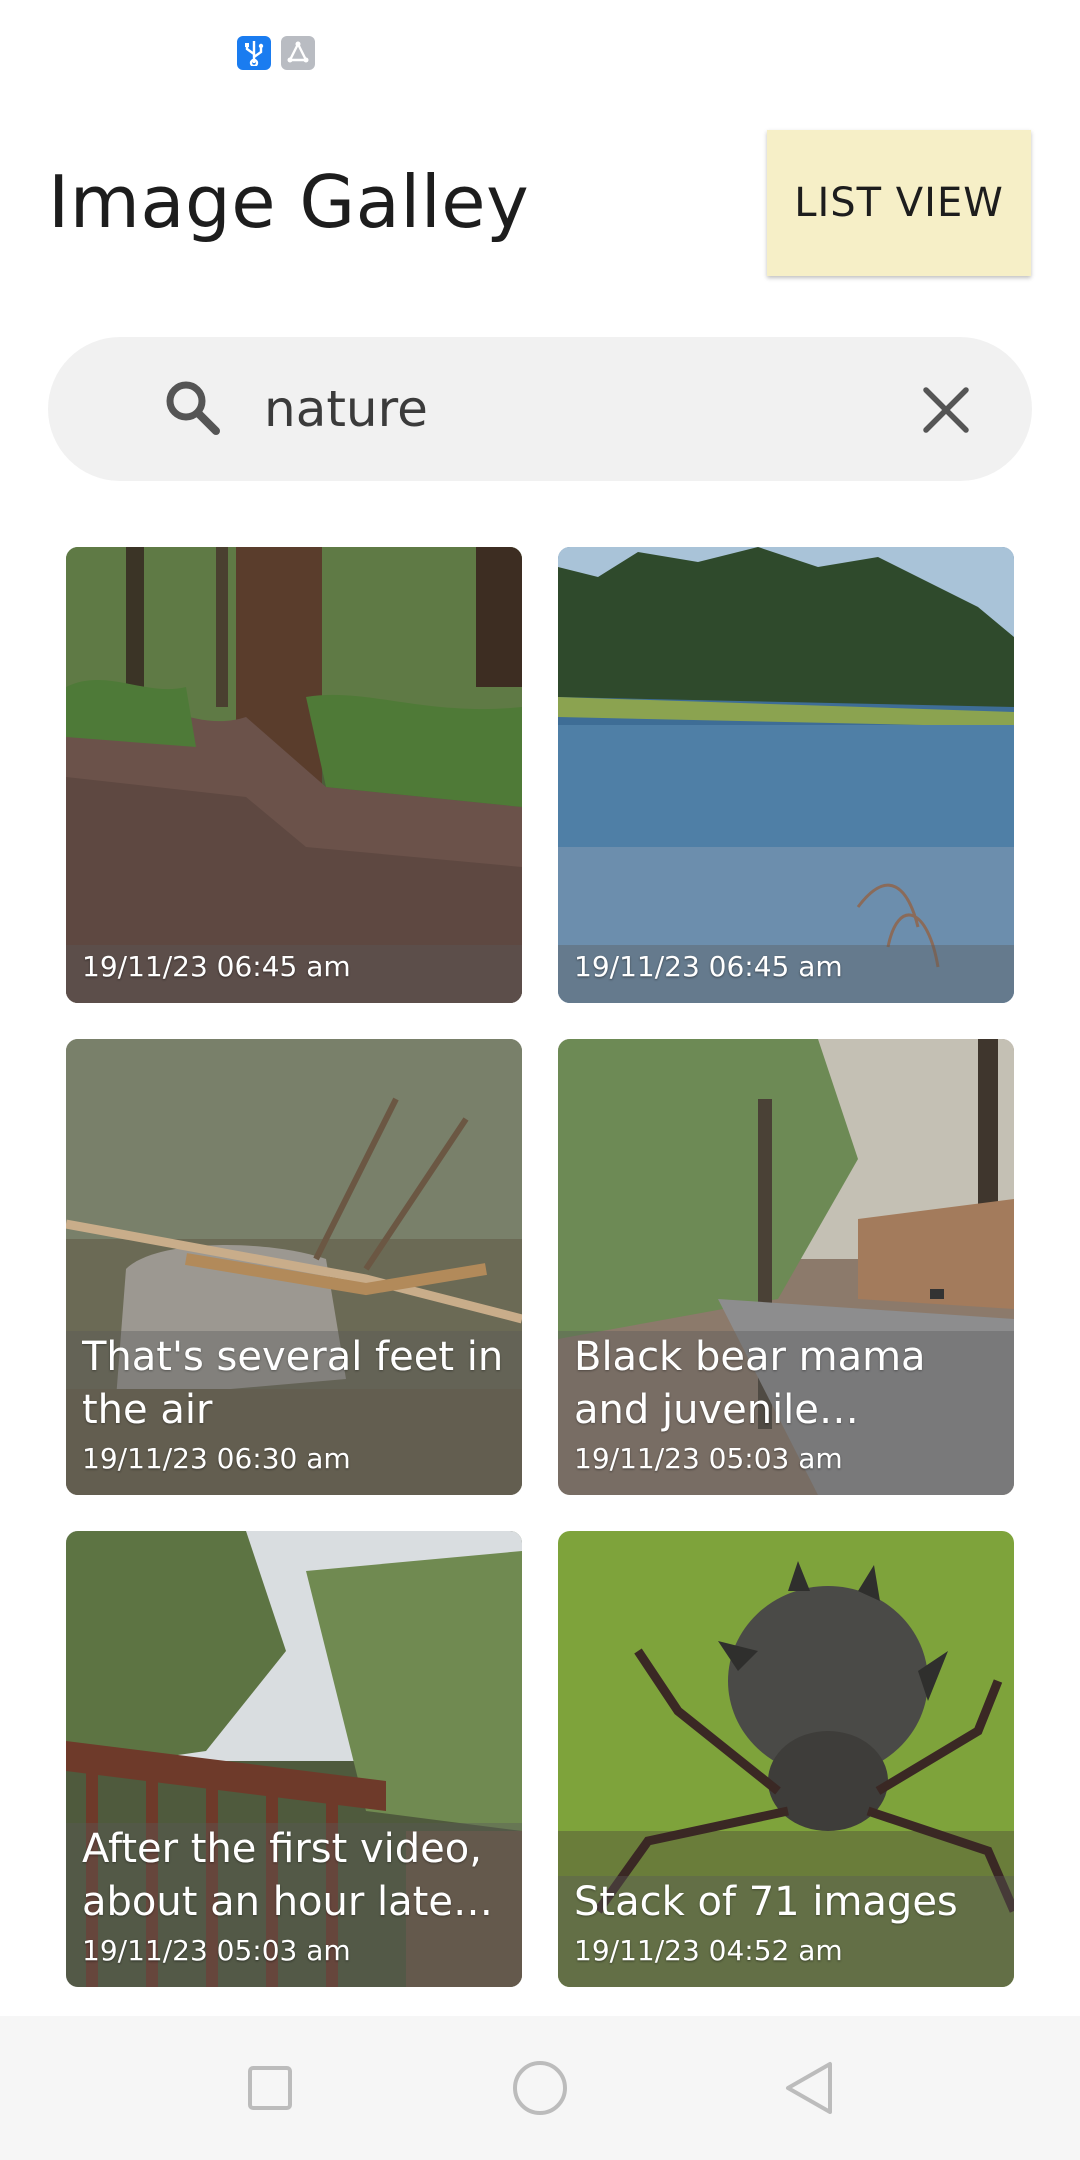 The image size is (1080, 2160). What do you see at coordinates (216, 1458) in the screenshot?
I see `photo-timestamp: 19/11/23 06:30 am` at bounding box center [216, 1458].